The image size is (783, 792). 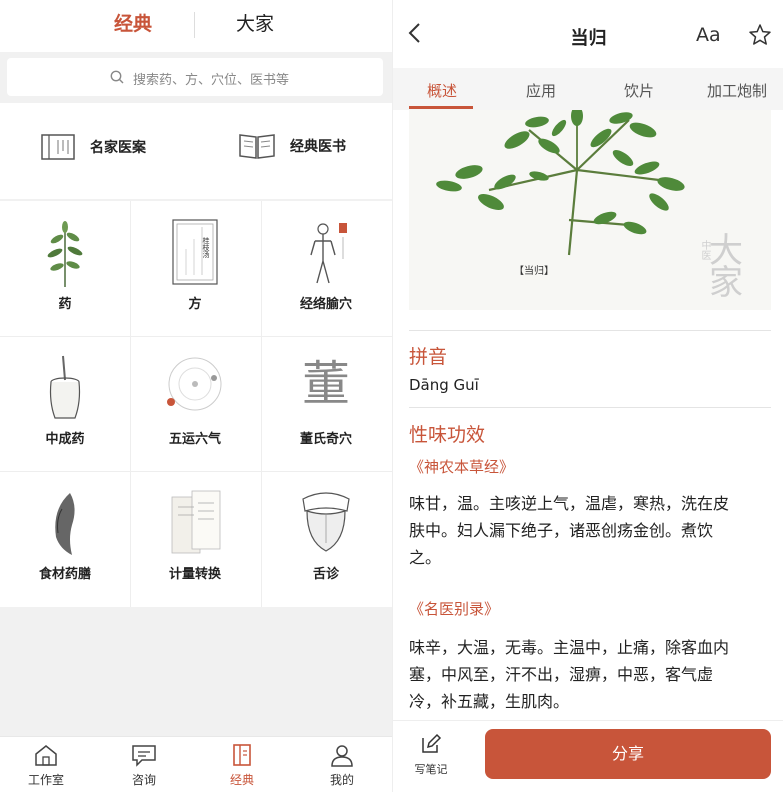 What do you see at coordinates (194, 384) in the screenshot?
I see `orbit-icon` at bounding box center [194, 384].